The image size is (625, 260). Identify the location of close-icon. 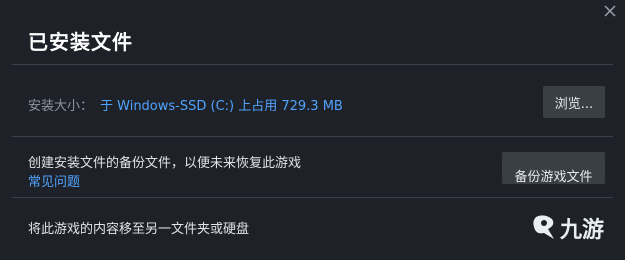
(610, 11).